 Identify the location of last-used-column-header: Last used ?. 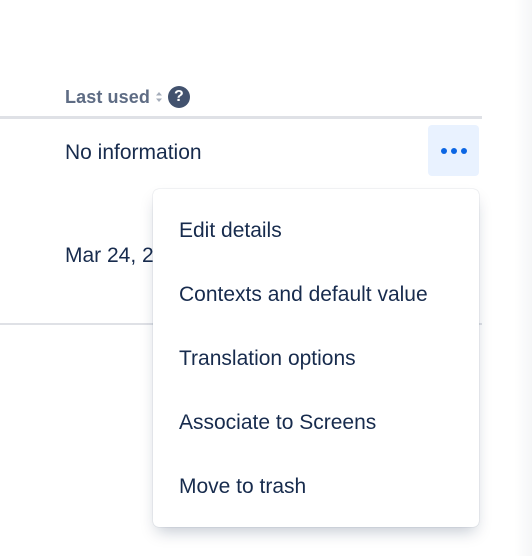
(127, 97).